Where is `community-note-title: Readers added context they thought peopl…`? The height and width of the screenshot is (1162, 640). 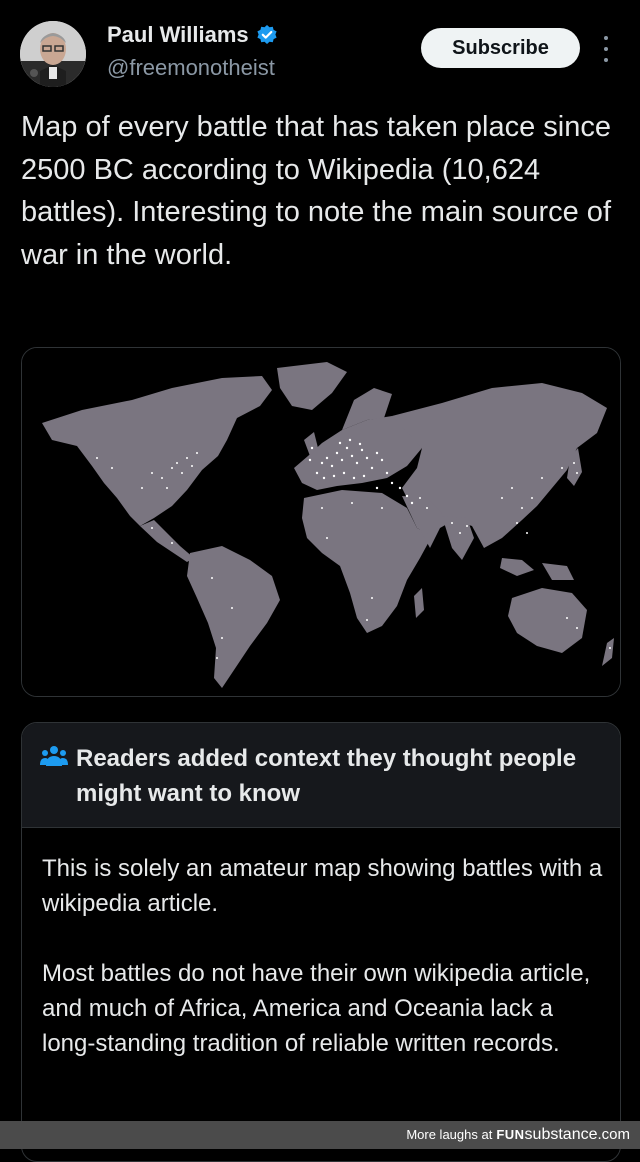 community-note-title: Readers added context they thought peopl… is located at coordinates (326, 776).